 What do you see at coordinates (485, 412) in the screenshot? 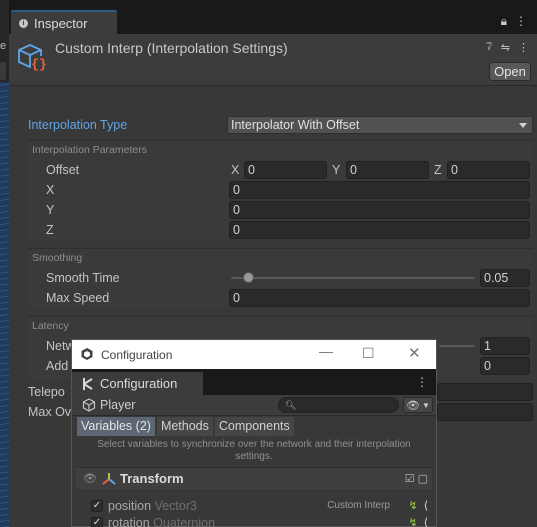
I see `max-overshoot-field` at bounding box center [485, 412].